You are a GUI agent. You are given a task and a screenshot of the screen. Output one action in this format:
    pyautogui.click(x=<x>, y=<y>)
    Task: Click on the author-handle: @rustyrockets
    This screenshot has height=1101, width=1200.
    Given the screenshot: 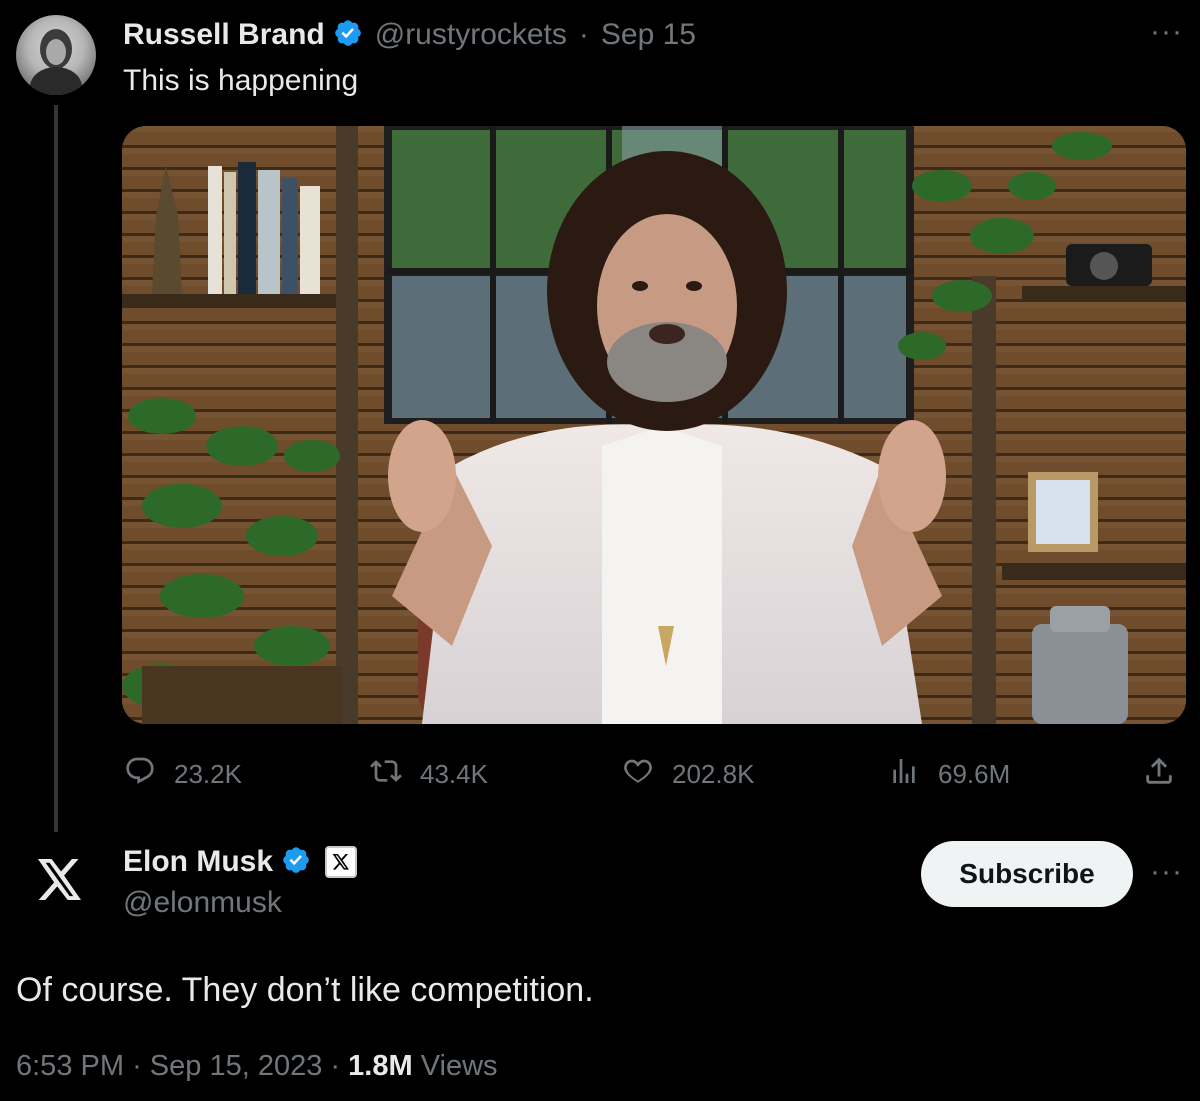 What is the action you would take?
    pyautogui.click(x=471, y=35)
    